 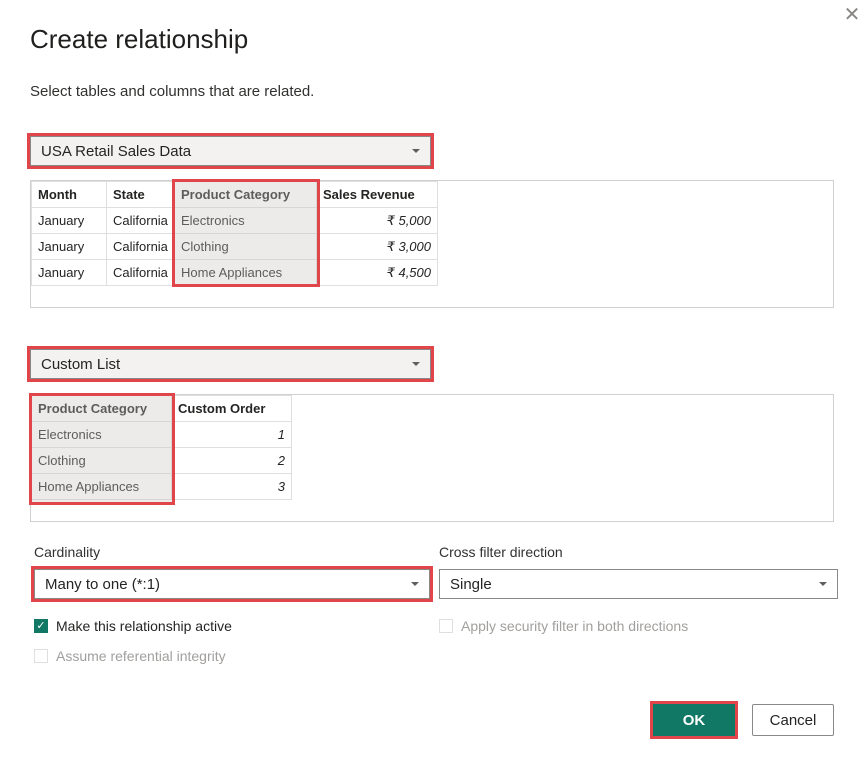 I want to click on table-header-row: Product Category Custom Order, so click(x=161, y=408).